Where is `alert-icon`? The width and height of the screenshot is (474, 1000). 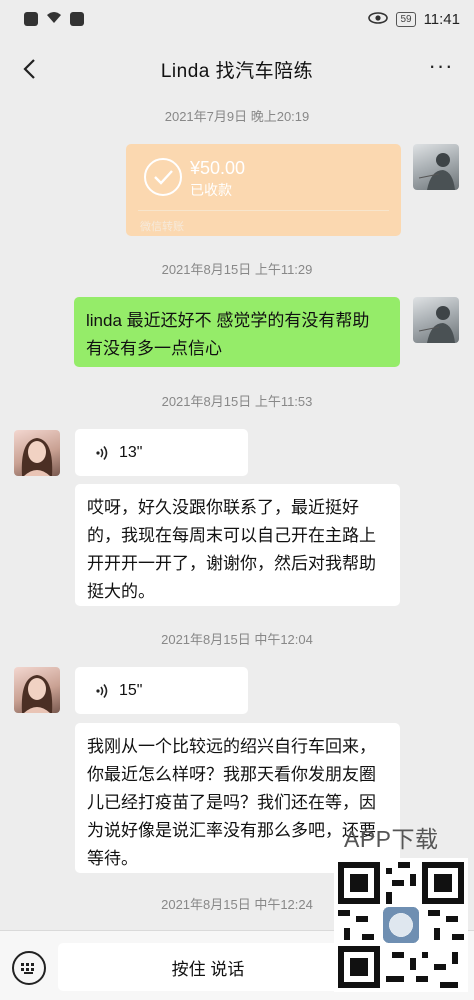
alert-icon is located at coordinates (31, 19).